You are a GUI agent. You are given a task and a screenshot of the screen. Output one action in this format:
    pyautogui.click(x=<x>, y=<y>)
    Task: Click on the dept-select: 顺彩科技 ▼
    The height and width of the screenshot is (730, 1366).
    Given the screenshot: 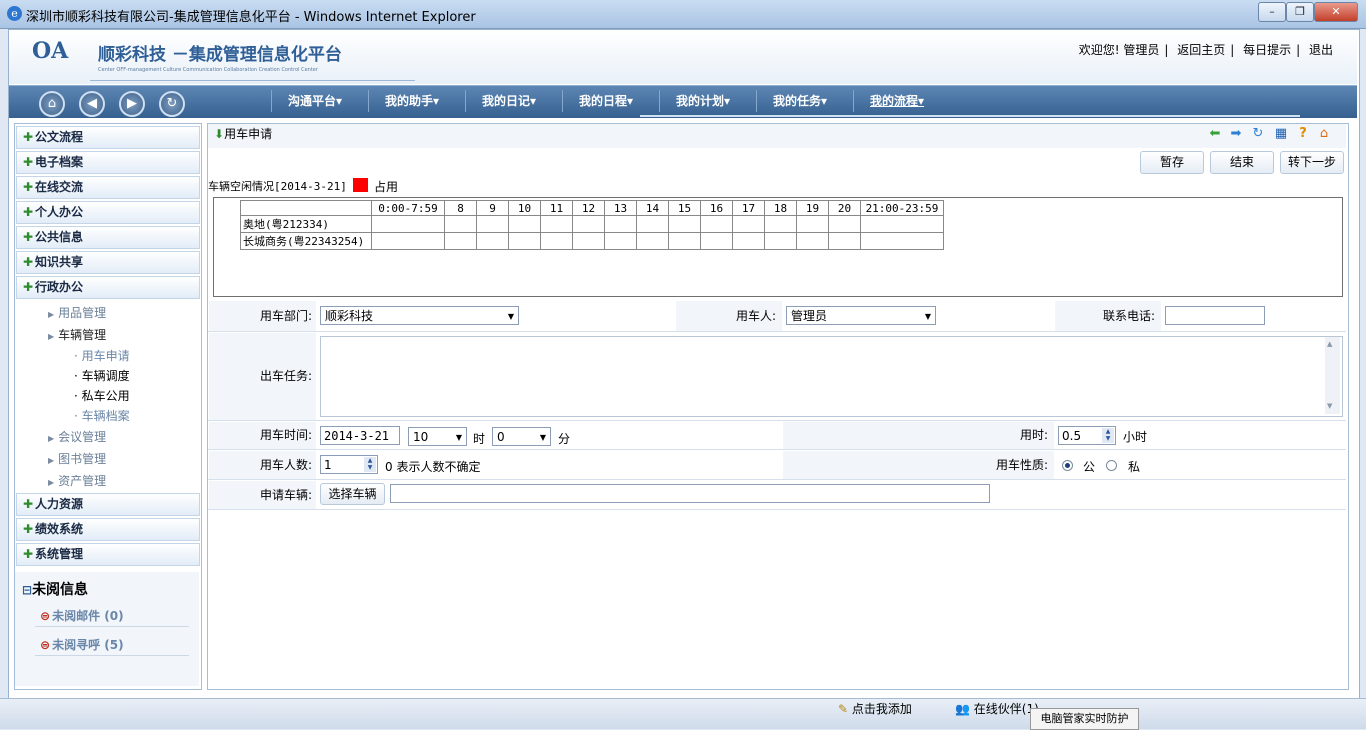 What is the action you would take?
    pyautogui.click(x=419, y=315)
    